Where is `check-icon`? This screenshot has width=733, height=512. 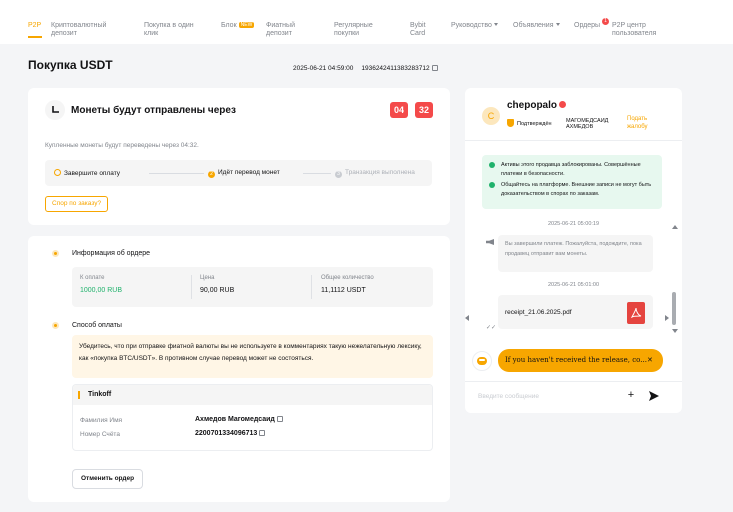
check-icon is located at coordinates (57, 172).